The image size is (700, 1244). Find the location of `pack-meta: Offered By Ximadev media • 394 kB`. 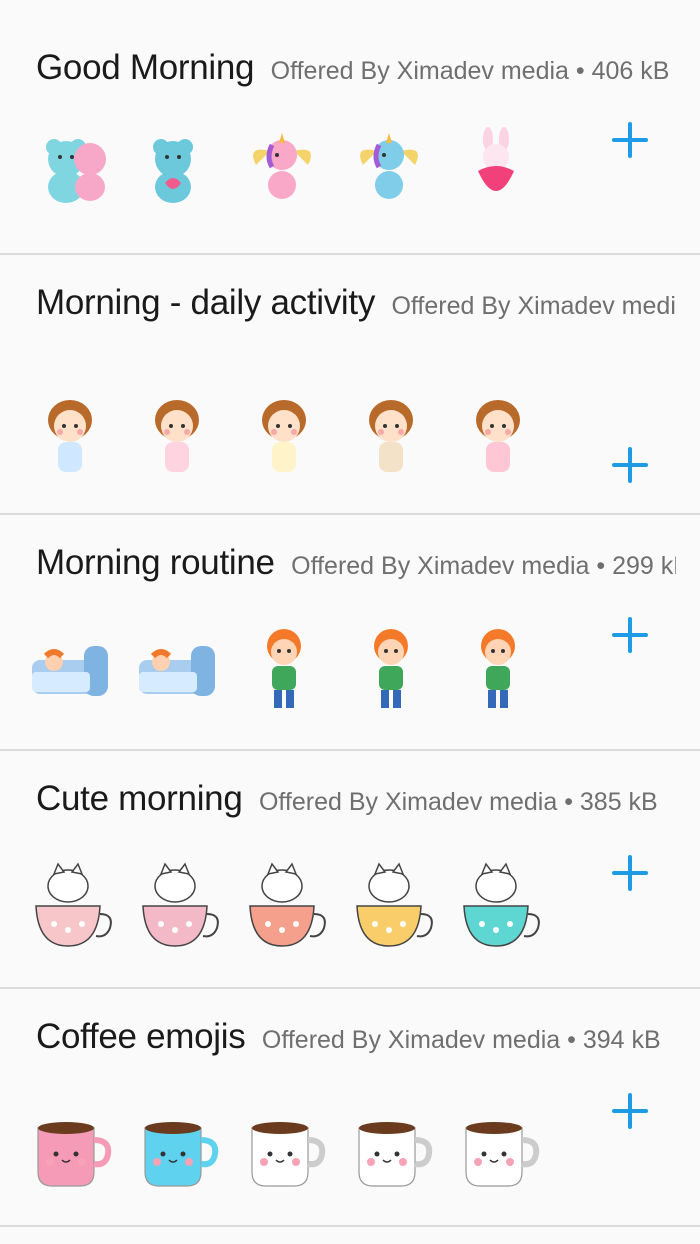

pack-meta: Offered By Ximadev media • 394 kB is located at coordinates (461, 1040).